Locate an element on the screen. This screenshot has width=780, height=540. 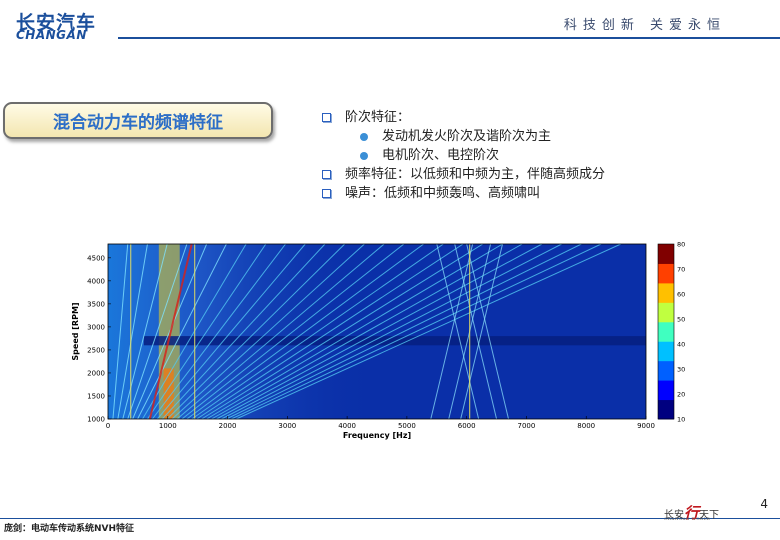
bullet-text: 频率特征：以低频和中频为主，伴随高频成分 is located at coordinates (475, 174).